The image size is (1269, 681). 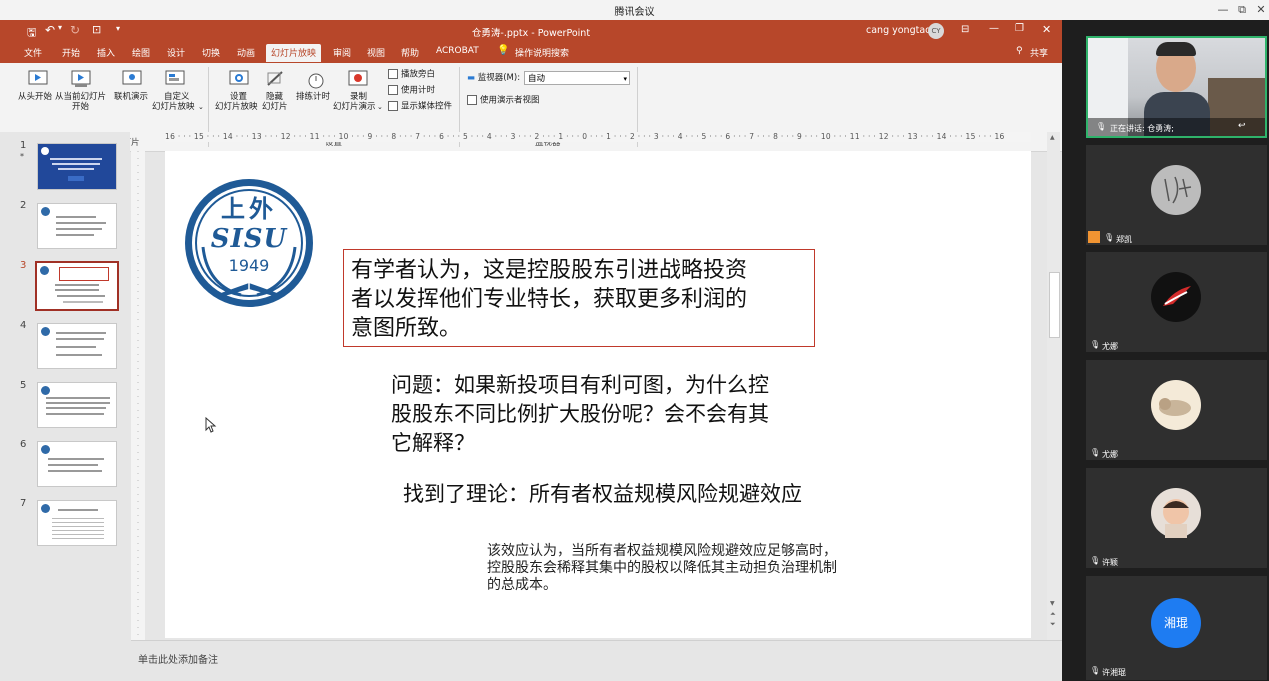 I want to click on ppt-restore-icon: ❐, so click(x=1019, y=28).